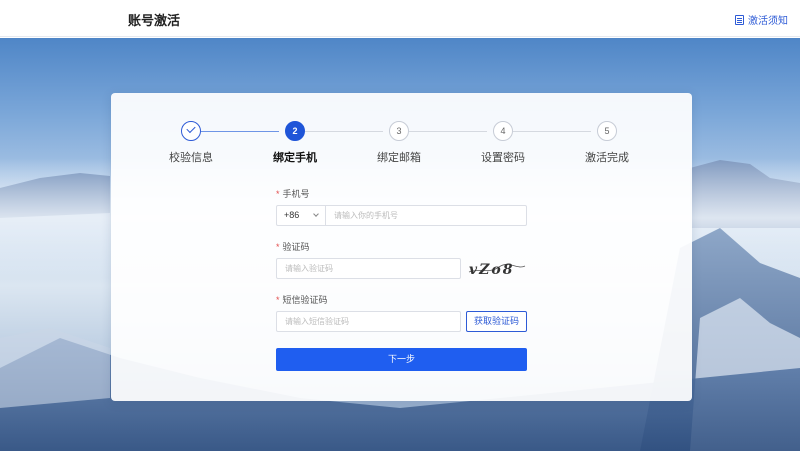  I want to click on step-number: 3, so click(399, 131).